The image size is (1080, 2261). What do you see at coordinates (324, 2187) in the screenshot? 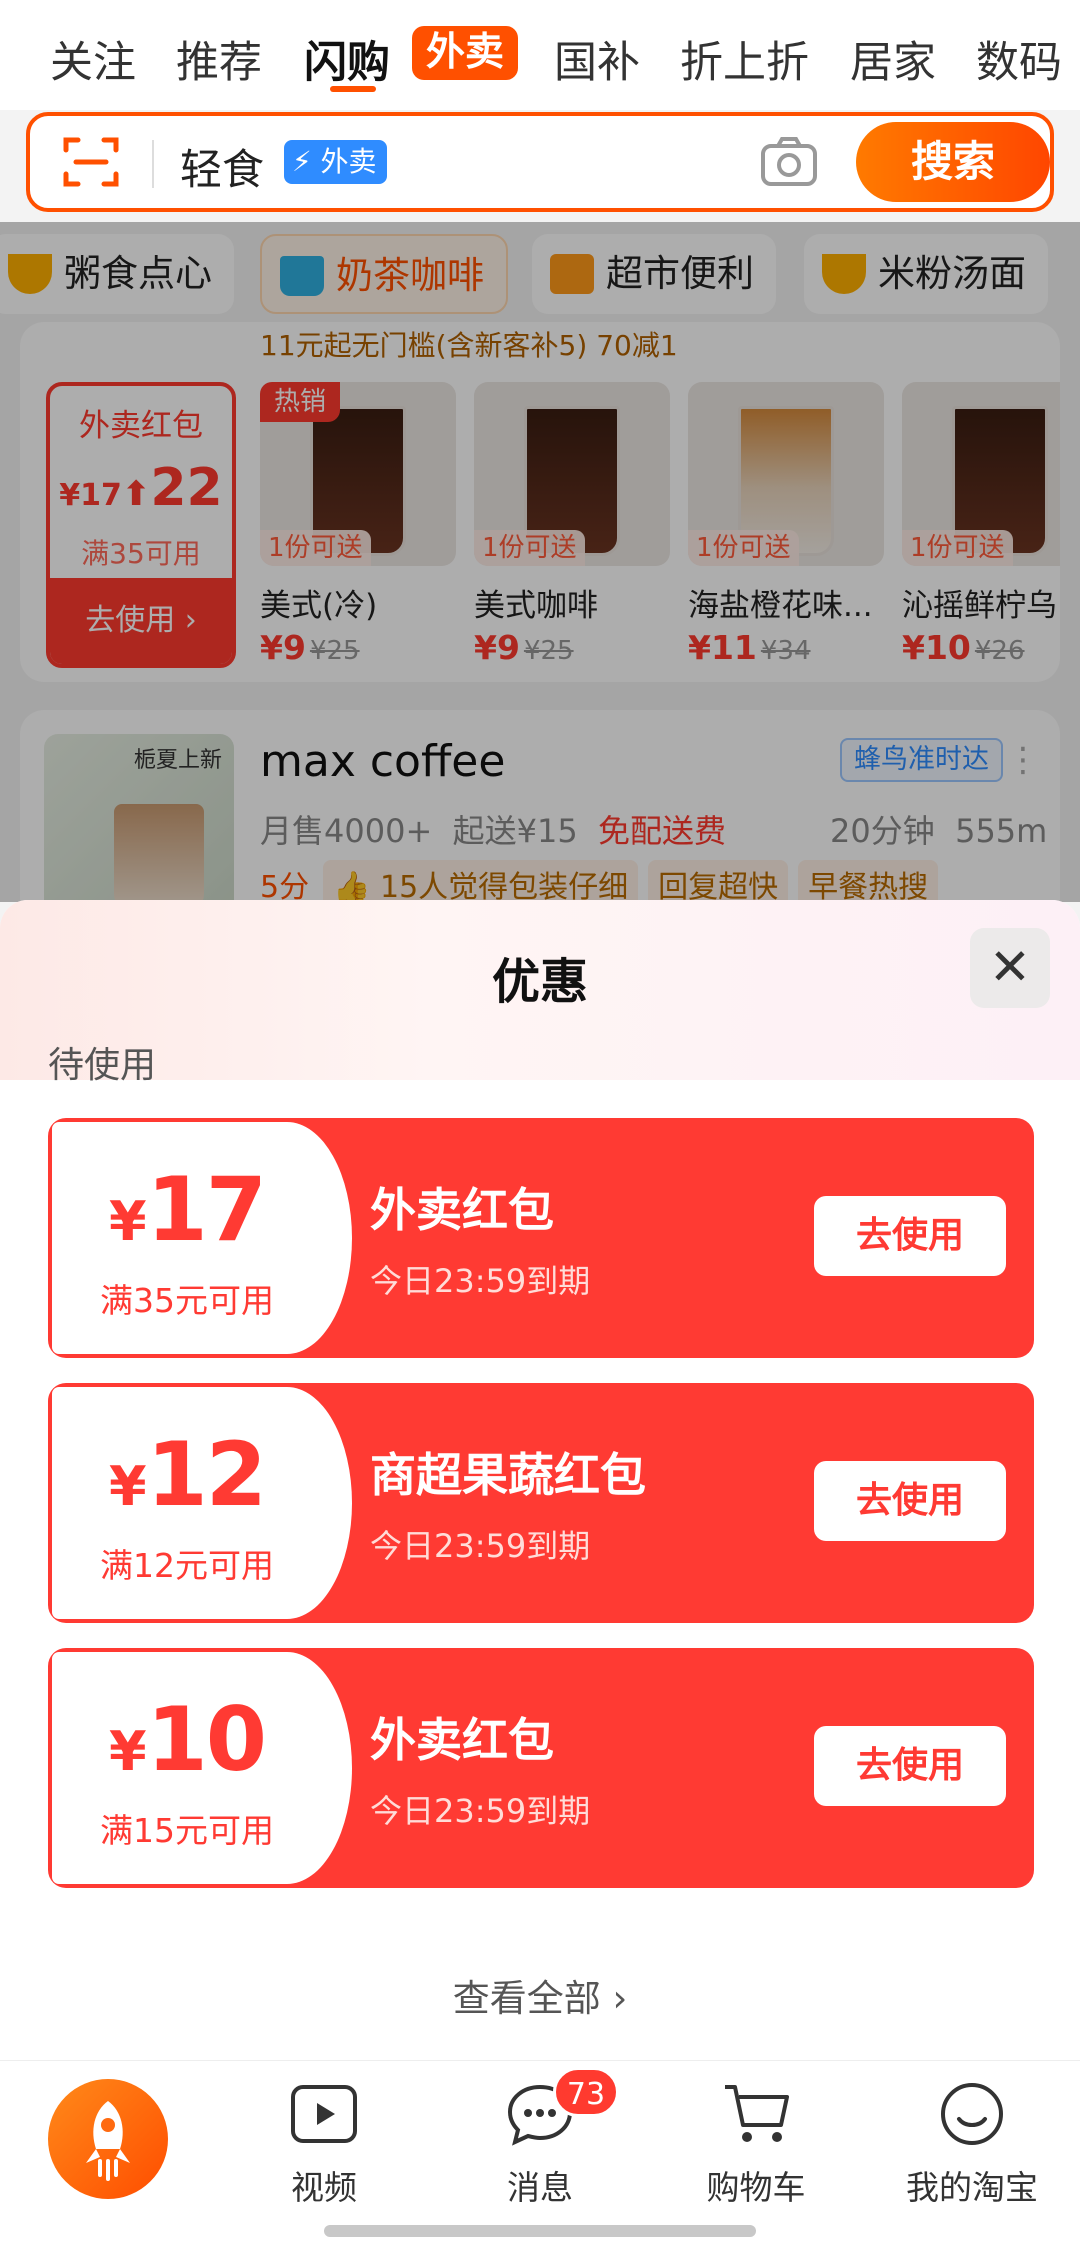
I see `nav-label: 视频` at bounding box center [324, 2187].